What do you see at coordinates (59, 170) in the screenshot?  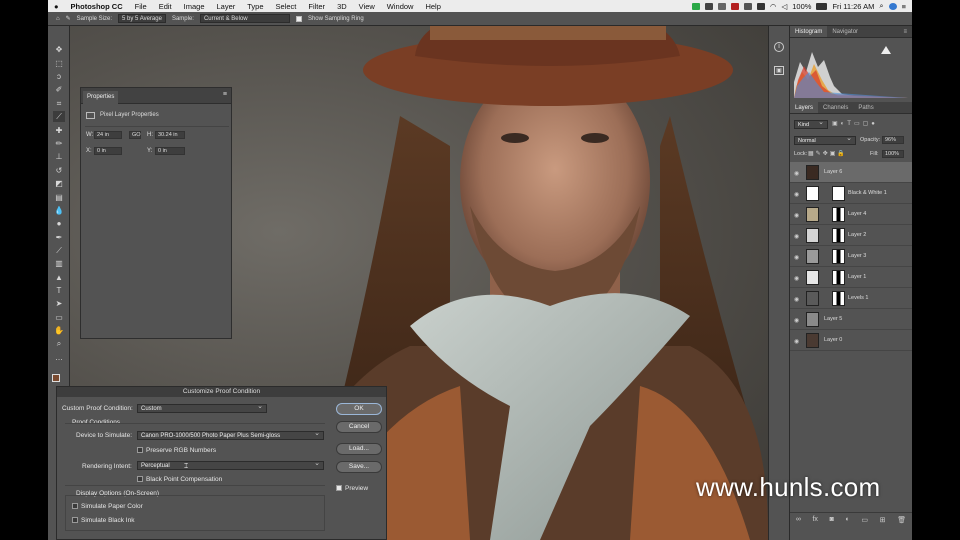 I see `history-brush-icon: ↺` at bounding box center [59, 170].